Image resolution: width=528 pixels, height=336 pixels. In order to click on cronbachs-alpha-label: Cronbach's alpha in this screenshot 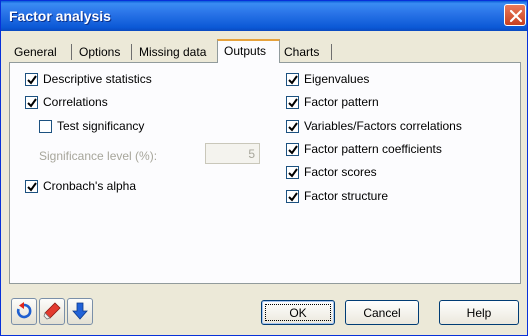, I will do `click(90, 186)`.